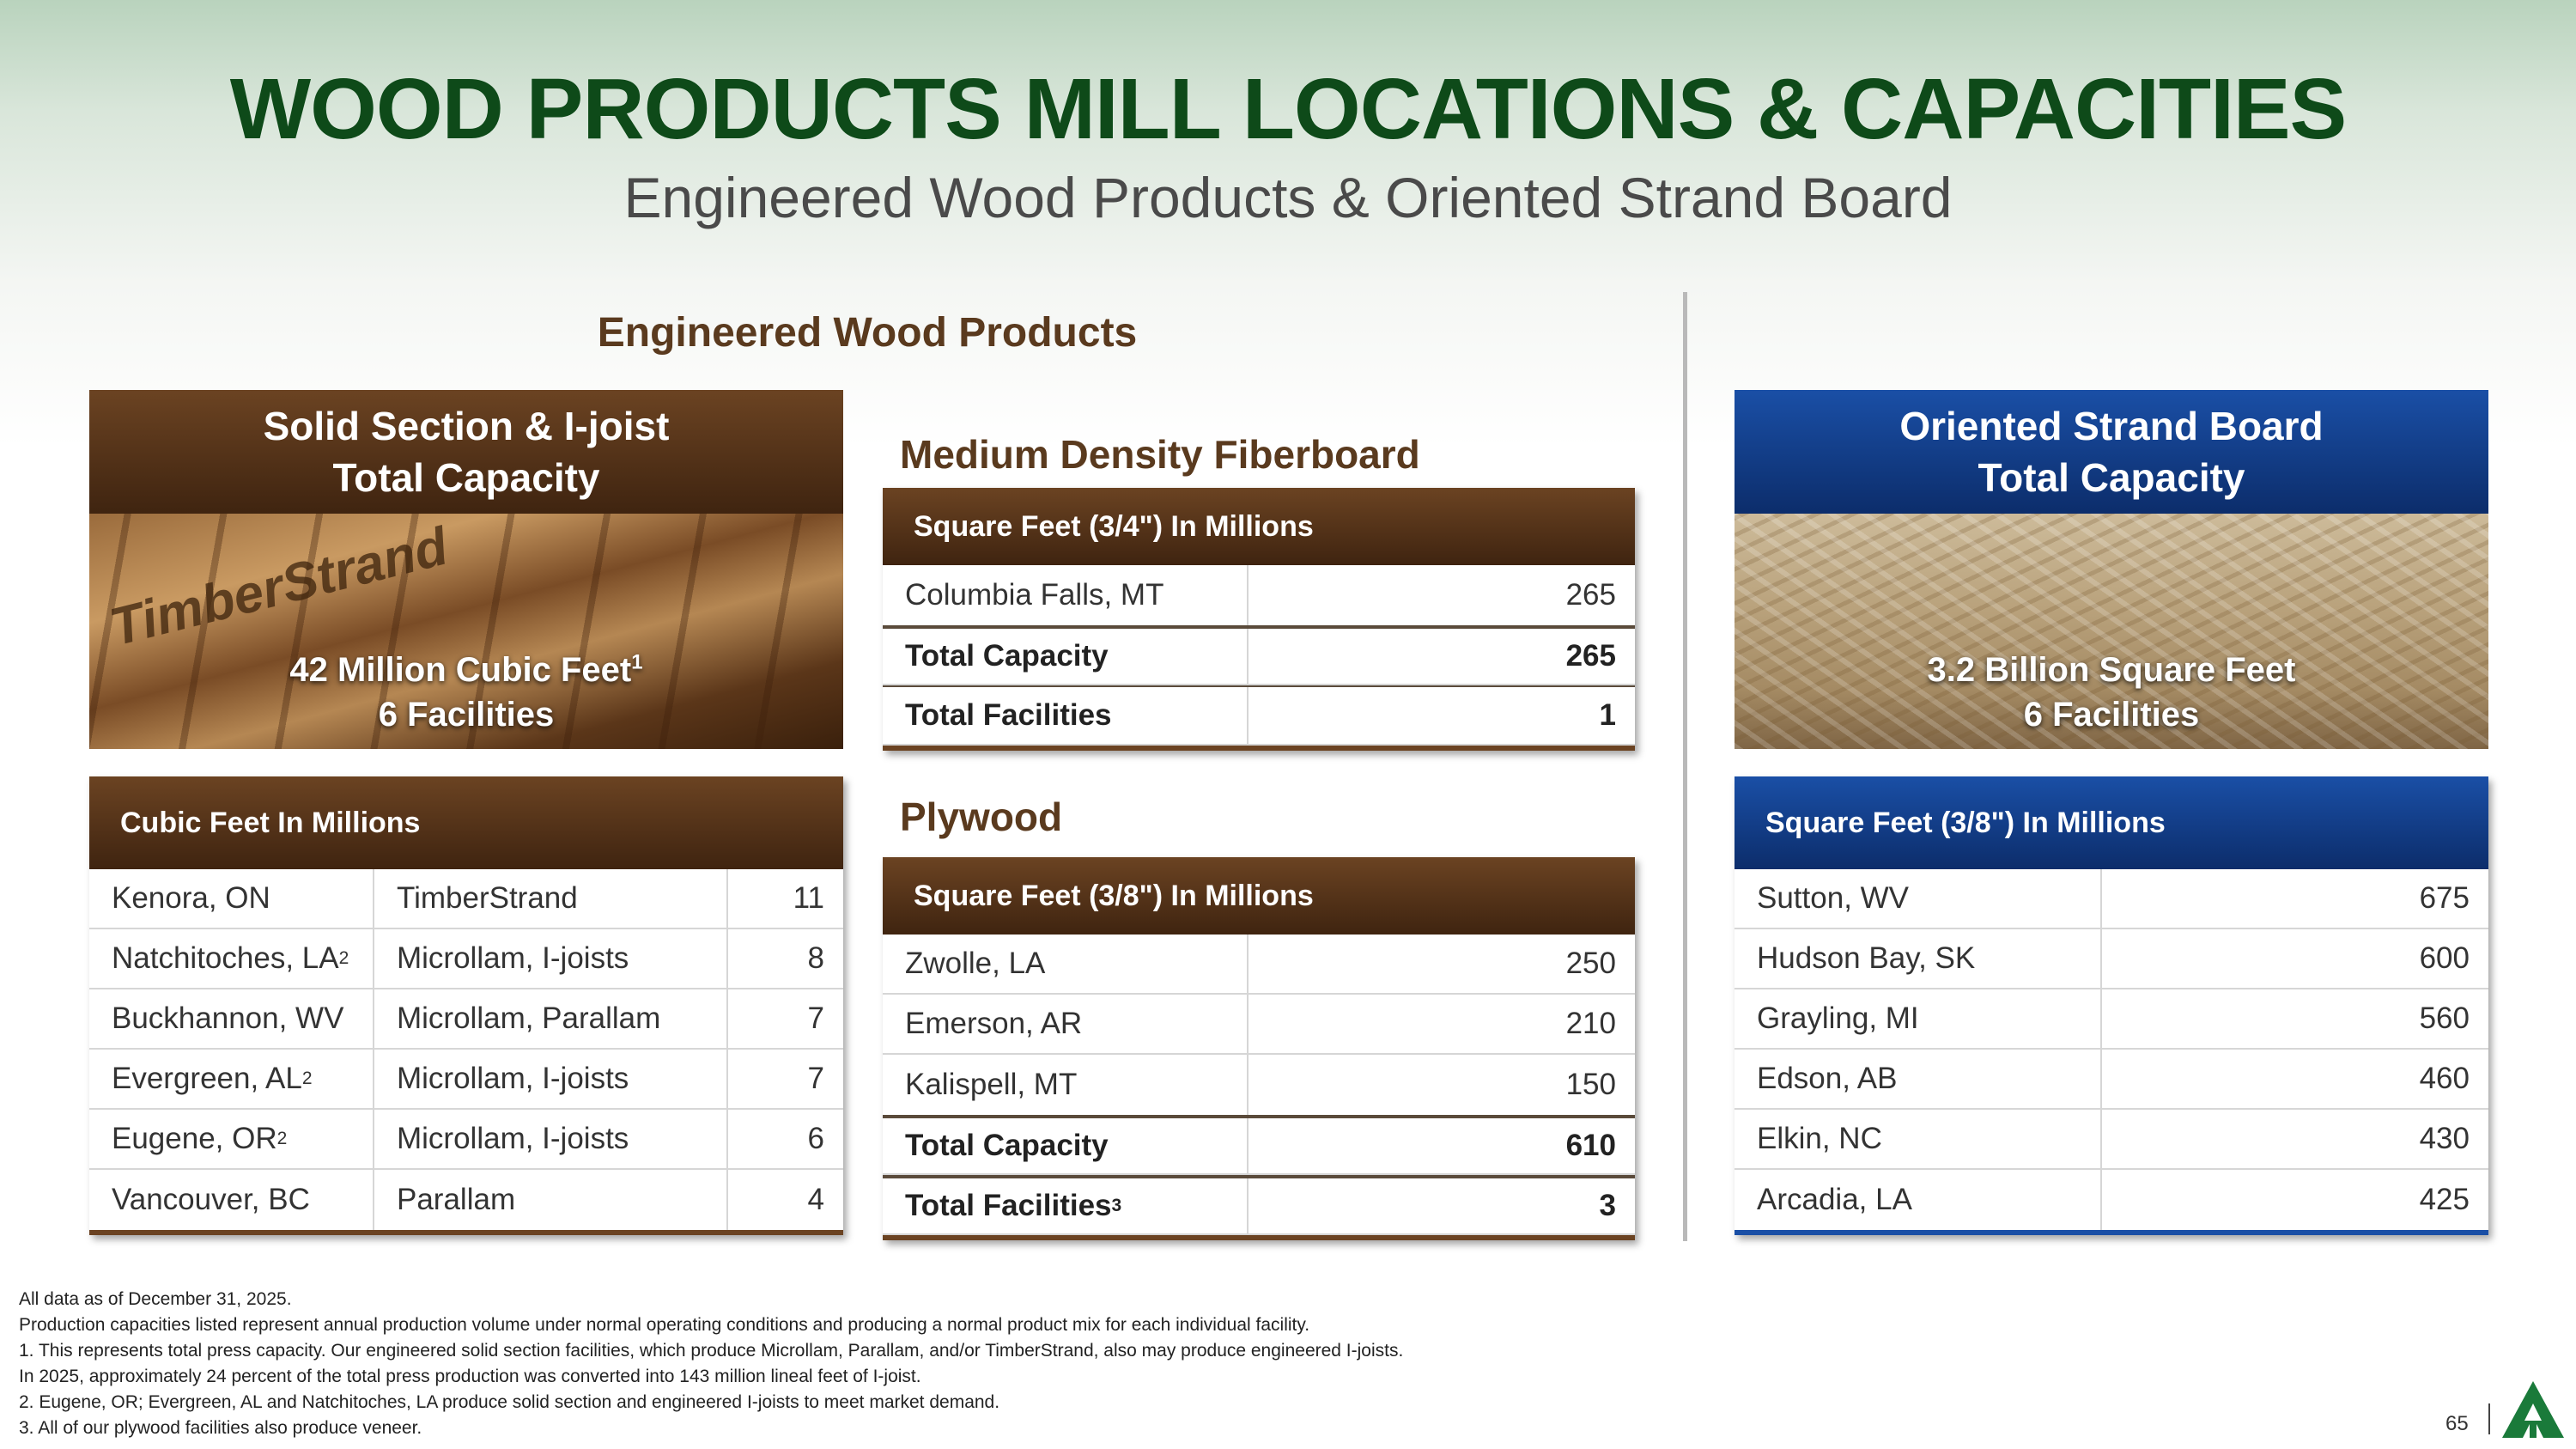 This screenshot has width=2576, height=1449. Describe the element at coordinates (466, 452) in the screenshot. I see `ewp-hero-header: Solid Section & I-joist Total Capacity` at that location.